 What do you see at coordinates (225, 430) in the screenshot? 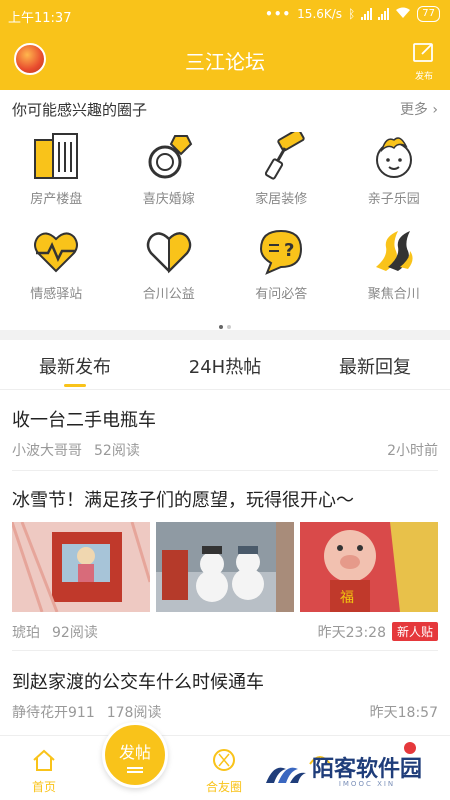
I see `post-item: 收一台二手电瓶车 小波大哥哥 52阅读 2小时前` at bounding box center [225, 430].